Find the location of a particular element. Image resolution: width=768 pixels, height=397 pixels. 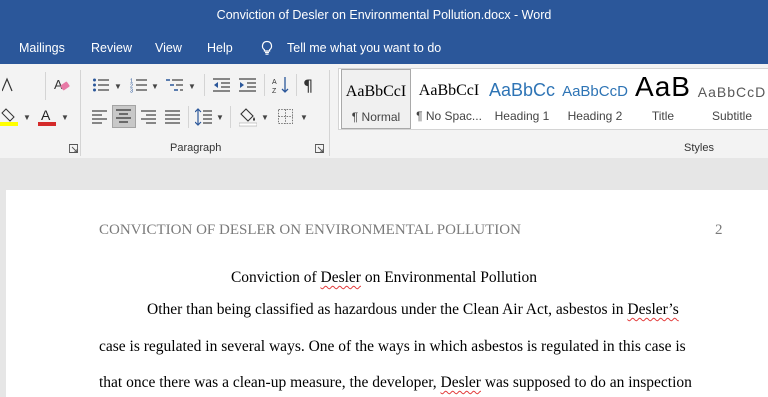

style-normal: AaBbCcI ¶ Normal is located at coordinates (376, 99).